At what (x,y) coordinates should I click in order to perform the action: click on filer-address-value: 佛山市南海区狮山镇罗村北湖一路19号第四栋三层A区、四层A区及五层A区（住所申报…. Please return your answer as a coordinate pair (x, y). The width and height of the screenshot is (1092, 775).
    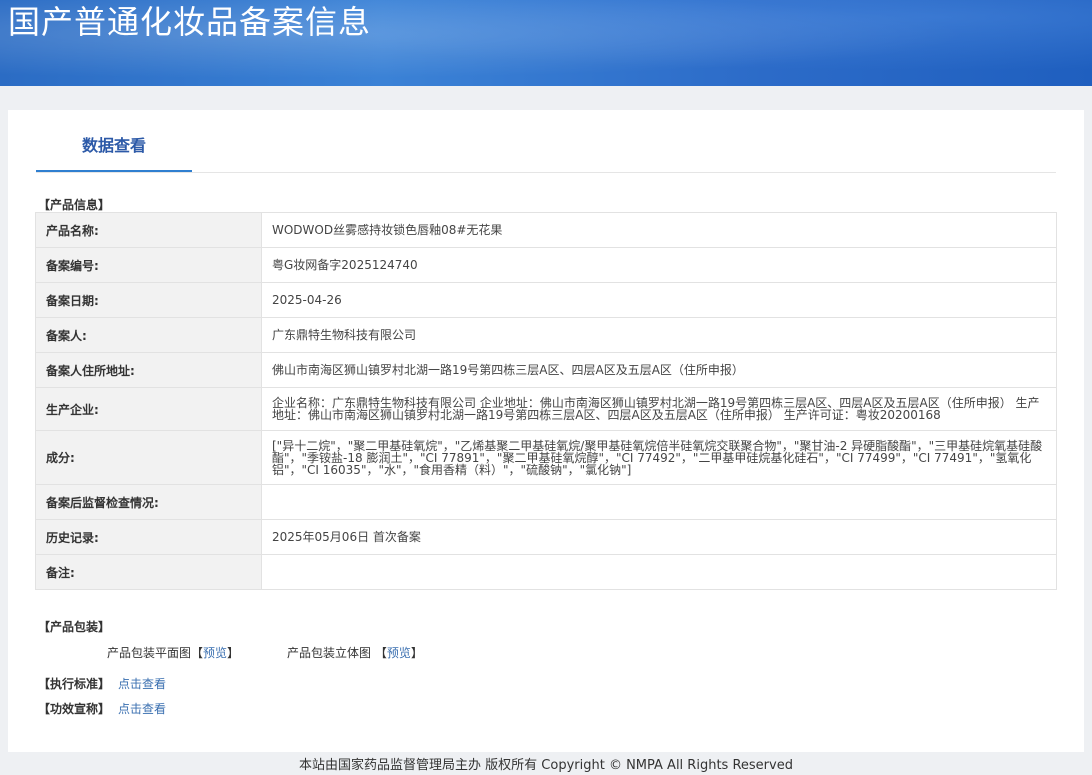
    Looking at the image, I should click on (659, 370).